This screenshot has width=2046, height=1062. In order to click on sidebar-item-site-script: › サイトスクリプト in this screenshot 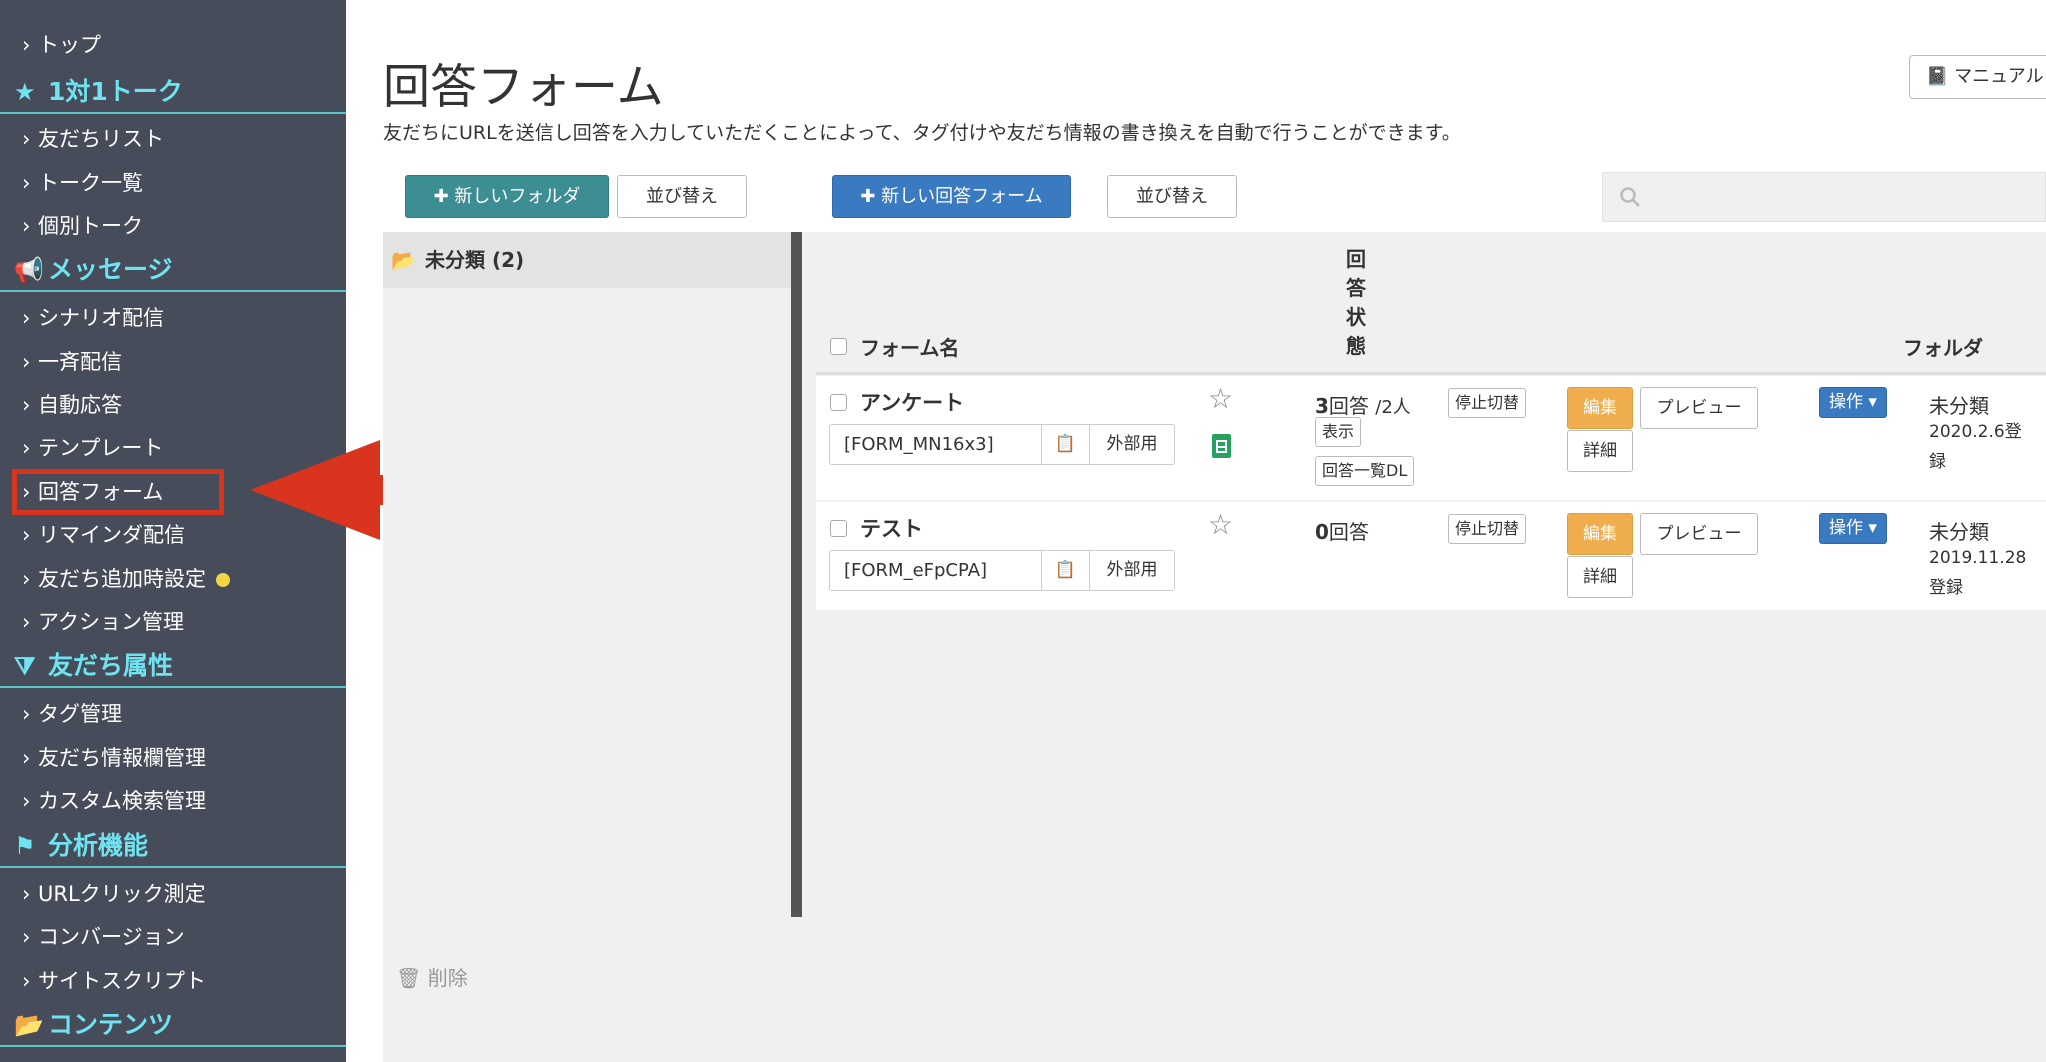, I will do `click(114, 981)`.